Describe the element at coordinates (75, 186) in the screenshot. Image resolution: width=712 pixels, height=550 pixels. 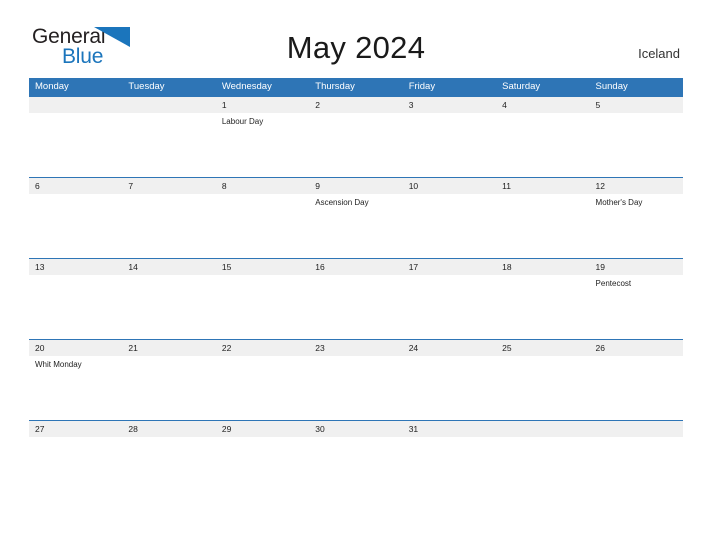
I see `day-number: 6` at that location.